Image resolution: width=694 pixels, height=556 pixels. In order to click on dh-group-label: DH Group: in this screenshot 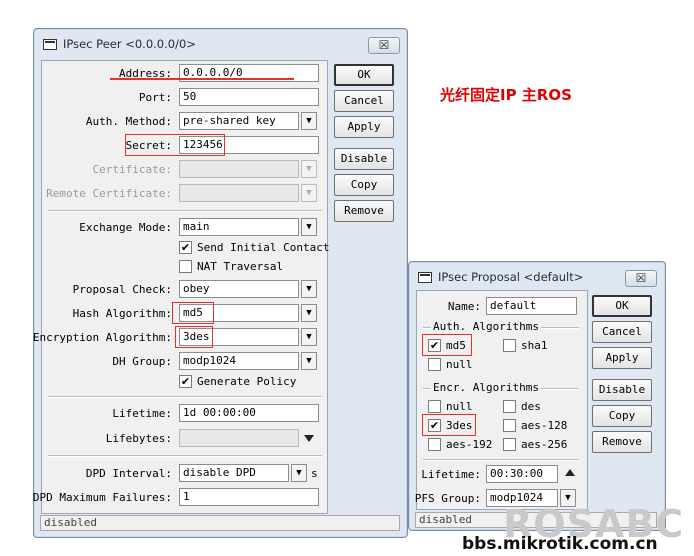, I will do `click(142, 361)`.